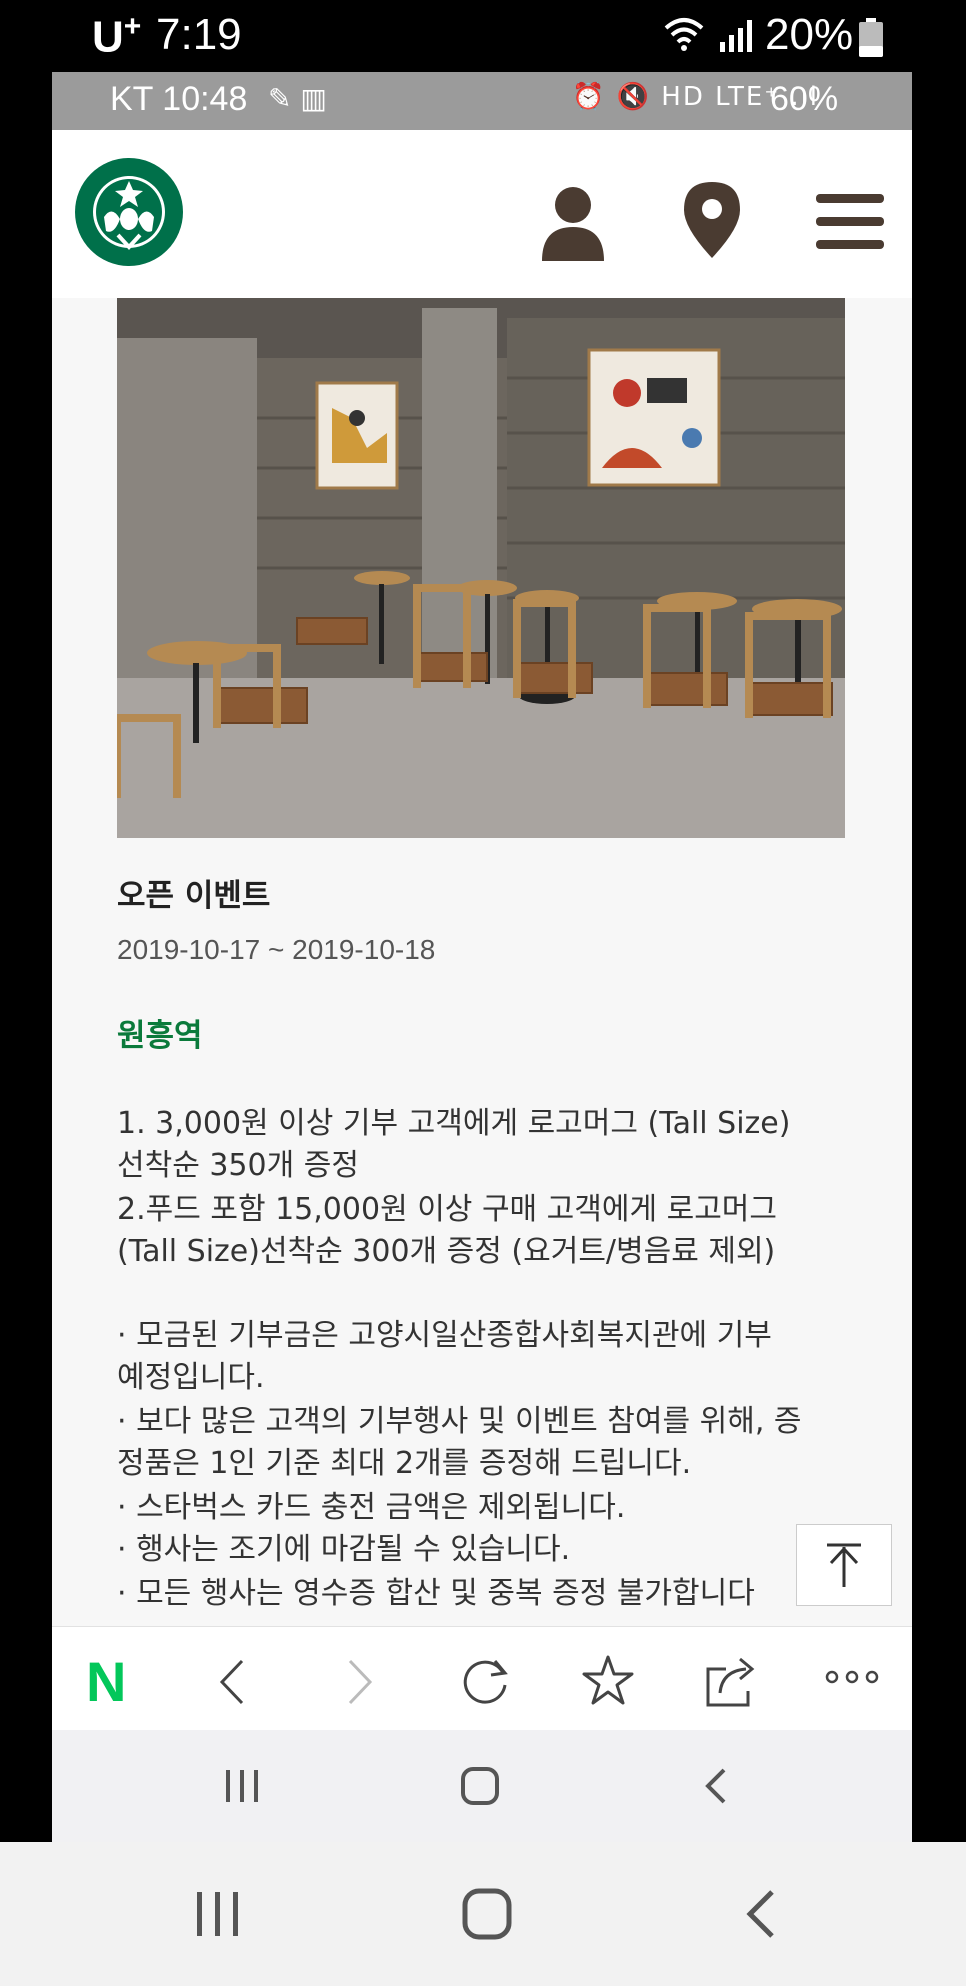 This screenshot has height=1986, width=966. What do you see at coordinates (344, 1549) in the screenshot?
I see `event-detail-line: · 행사는 조기에 마감될 수 있습니다.` at bounding box center [344, 1549].